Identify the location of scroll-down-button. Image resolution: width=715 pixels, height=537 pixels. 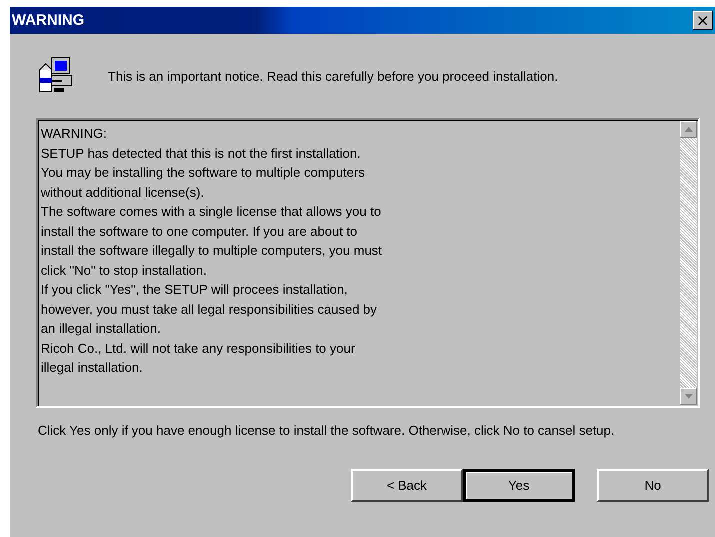
(688, 396).